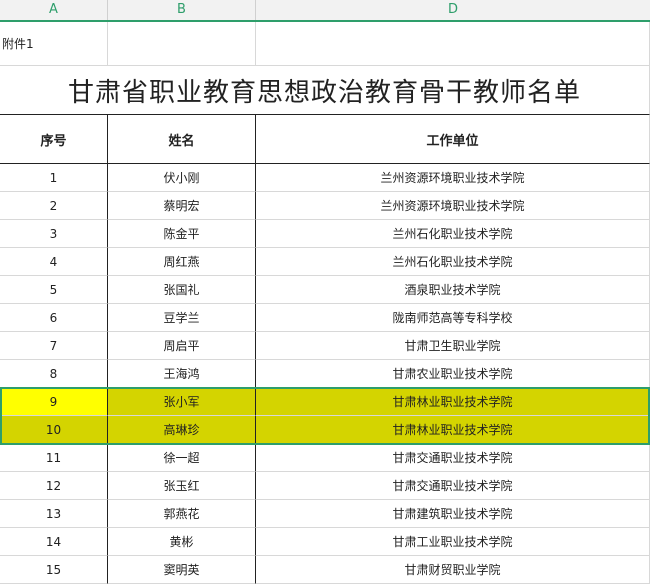 The height and width of the screenshot is (584, 650). What do you see at coordinates (182, 262) in the screenshot?
I see `row-name: 周红燕` at bounding box center [182, 262].